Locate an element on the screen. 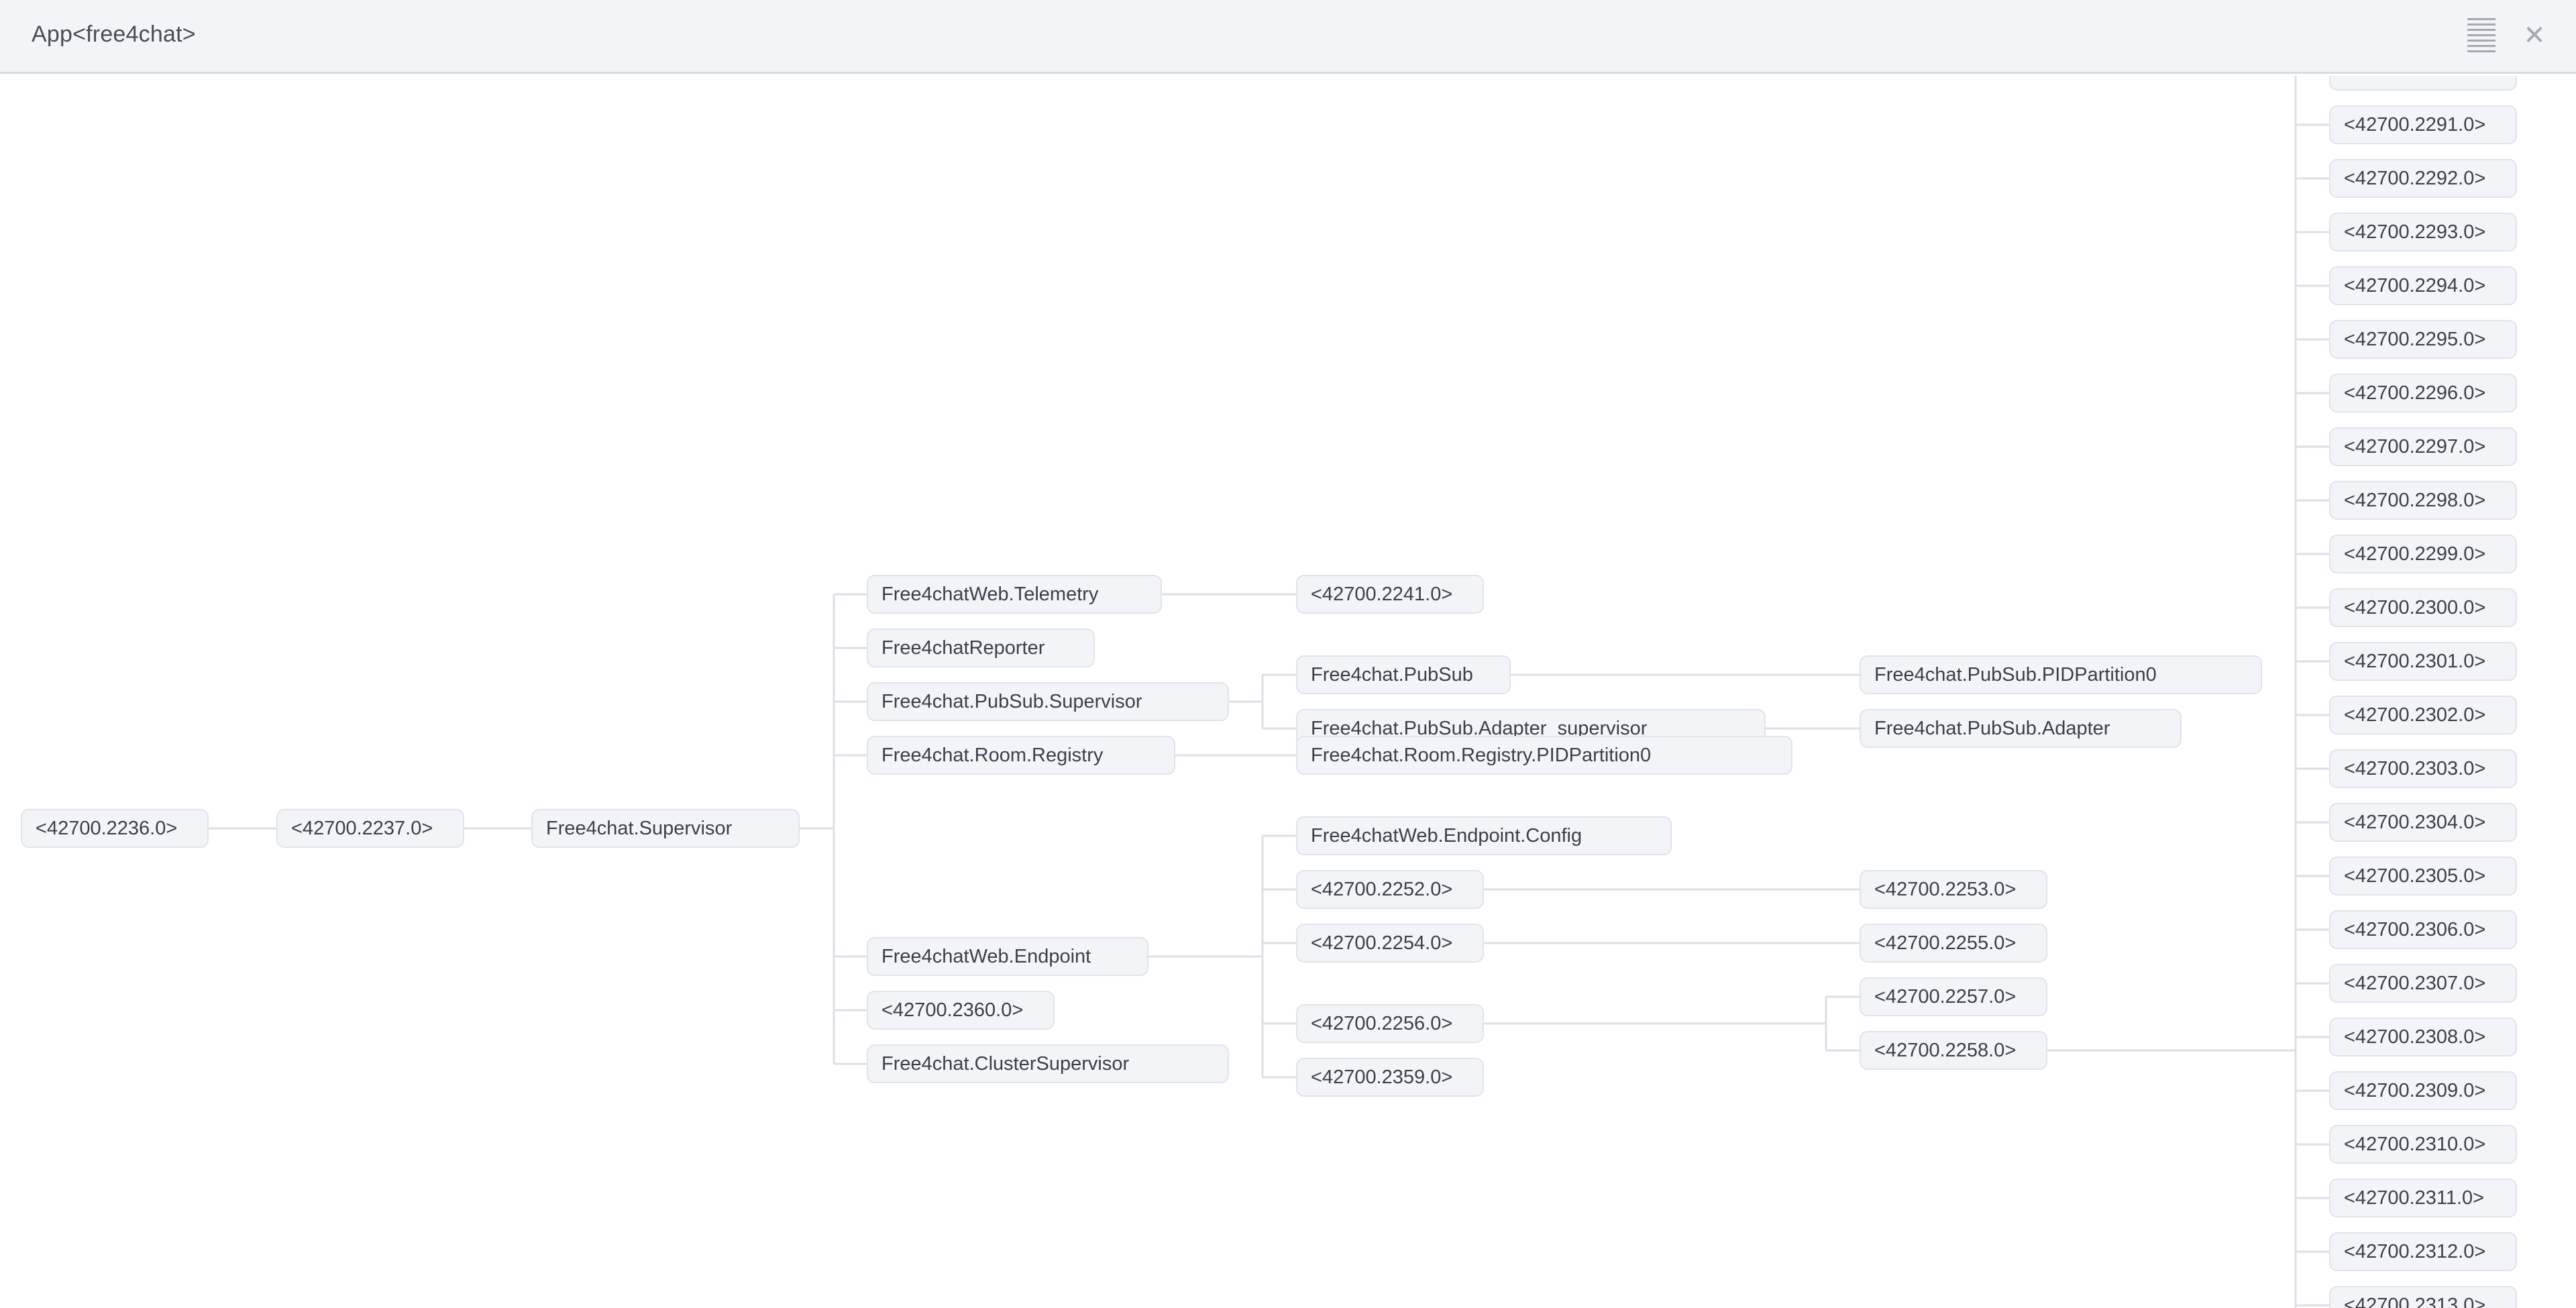  node-pid-2253: <42700.2253.0> is located at coordinates (1953, 890).